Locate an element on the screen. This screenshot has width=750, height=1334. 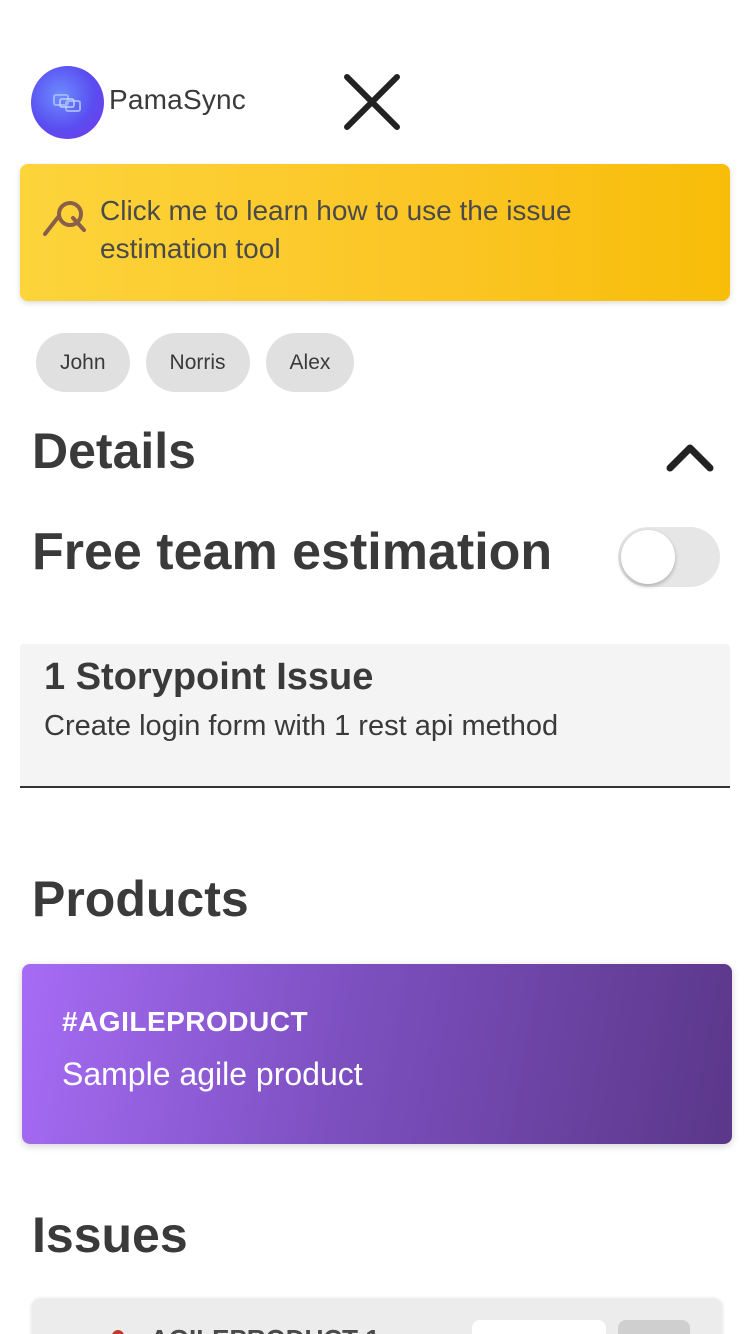
issue-status-dot is located at coordinates (118, 1332).